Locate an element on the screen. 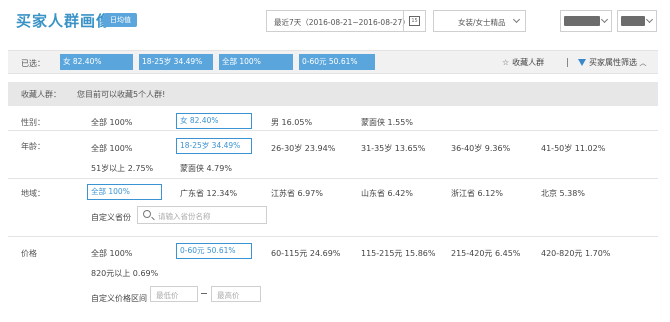  min-price-placeholder: 最低价 is located at coordinates (167, 295).